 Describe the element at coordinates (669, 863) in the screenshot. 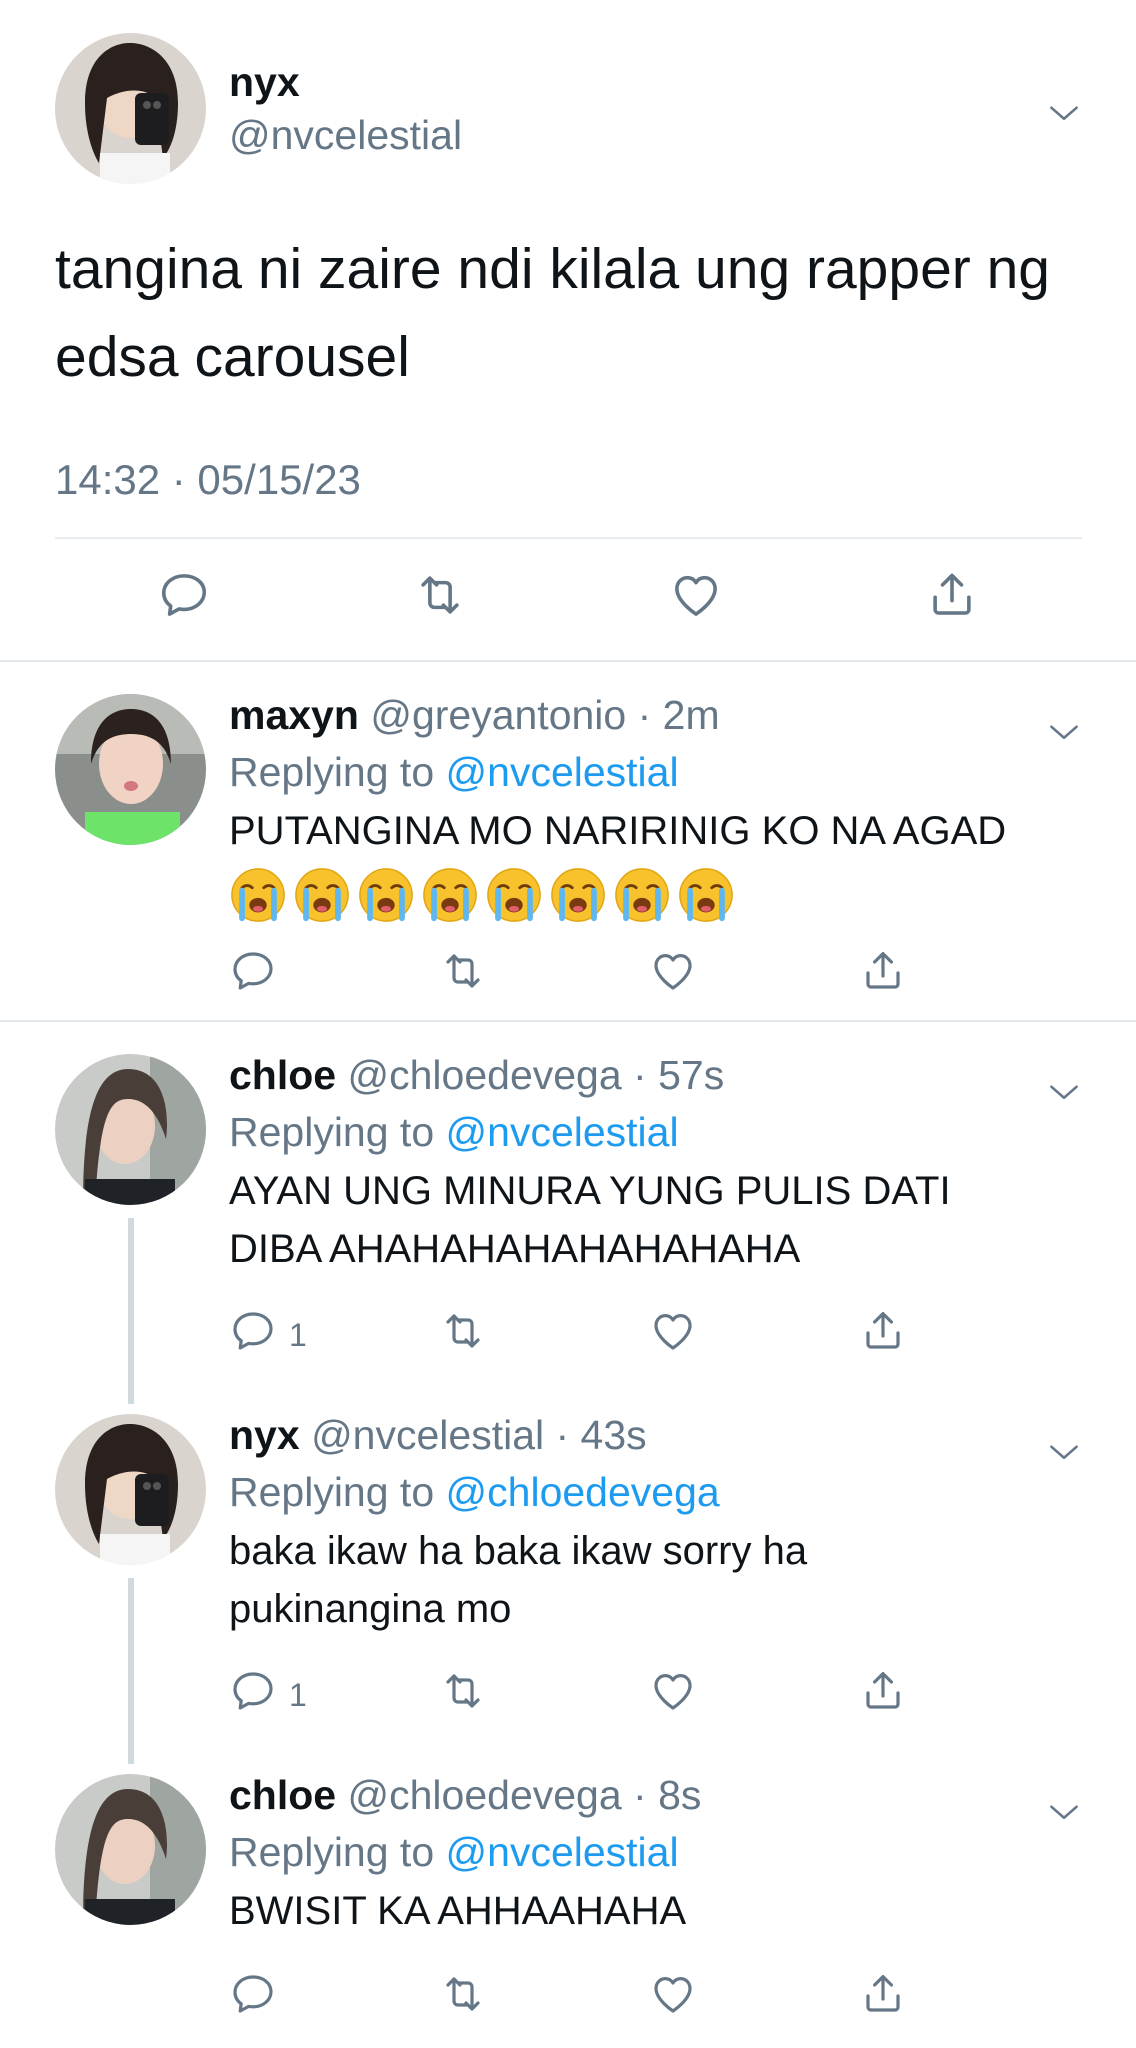

I see `reply-text: PUTANGINA MO NARIRINIG KO NA AGAD` at that location.